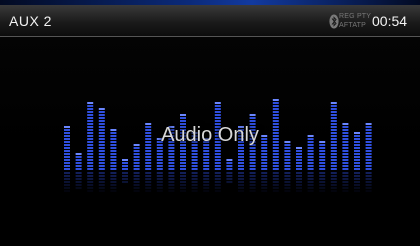  I want to click on indicator-row-af-ta-tp: AFTATP, so click(352, 26).